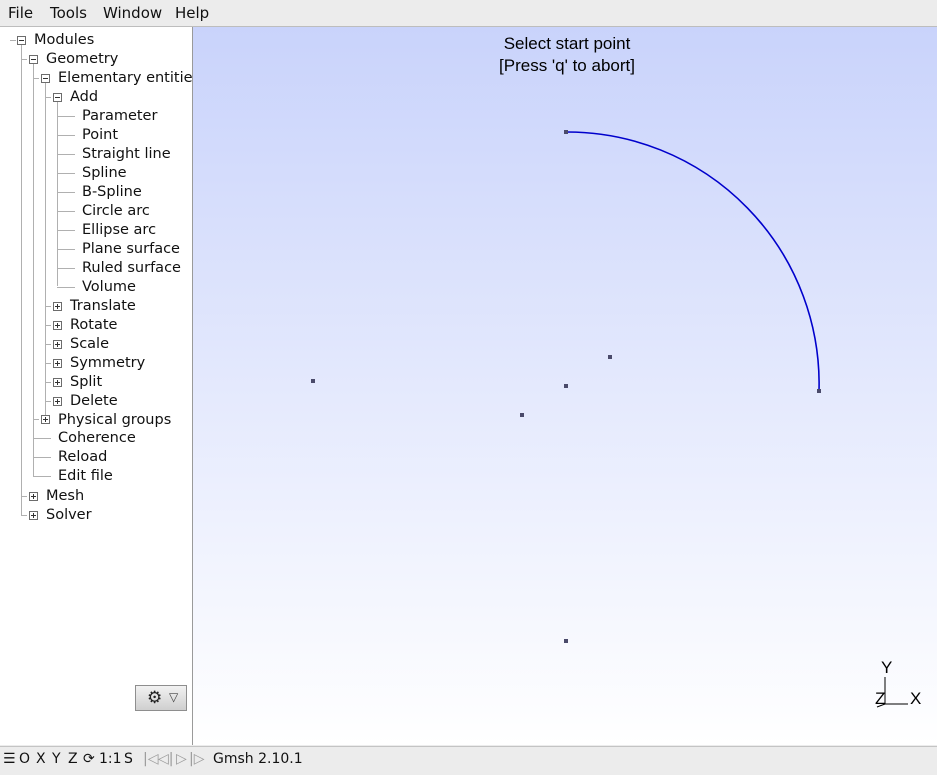 Image resolution: width=937 pixels, height=775 pixels. Describe the element at coordinates (89, 759) in the screenshot. I see `rotate-icon: ⟳` at that location.